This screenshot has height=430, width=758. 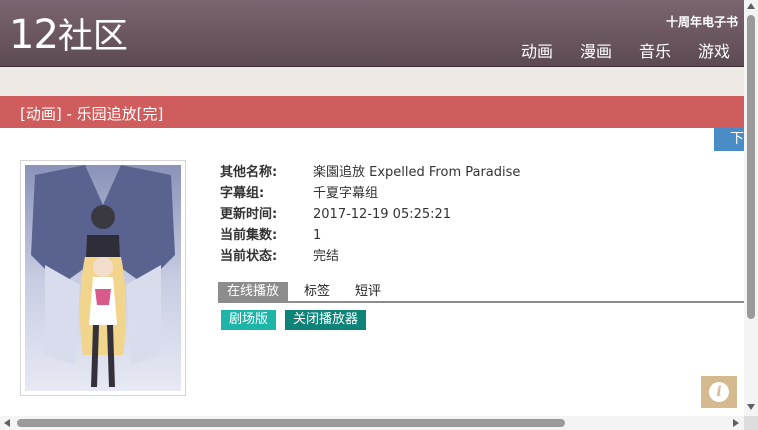 I want to click on vertical-scrollbar, so click(x=751, y=208).